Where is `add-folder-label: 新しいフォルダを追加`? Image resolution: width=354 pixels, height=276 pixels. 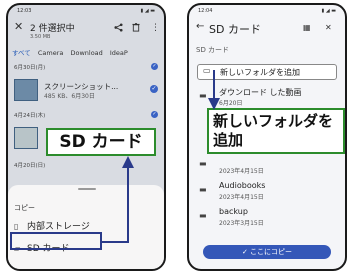
add-folder-label: 新しいフォルダを追加 is located at coordinates (260, 72).